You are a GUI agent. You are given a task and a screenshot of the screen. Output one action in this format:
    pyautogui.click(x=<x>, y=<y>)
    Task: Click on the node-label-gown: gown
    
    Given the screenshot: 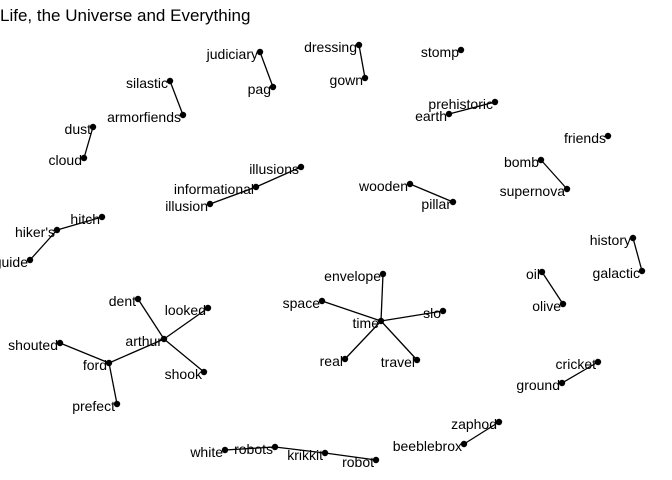 What is the action you would take?
    pyautogui.click(x=346, y=80)
    